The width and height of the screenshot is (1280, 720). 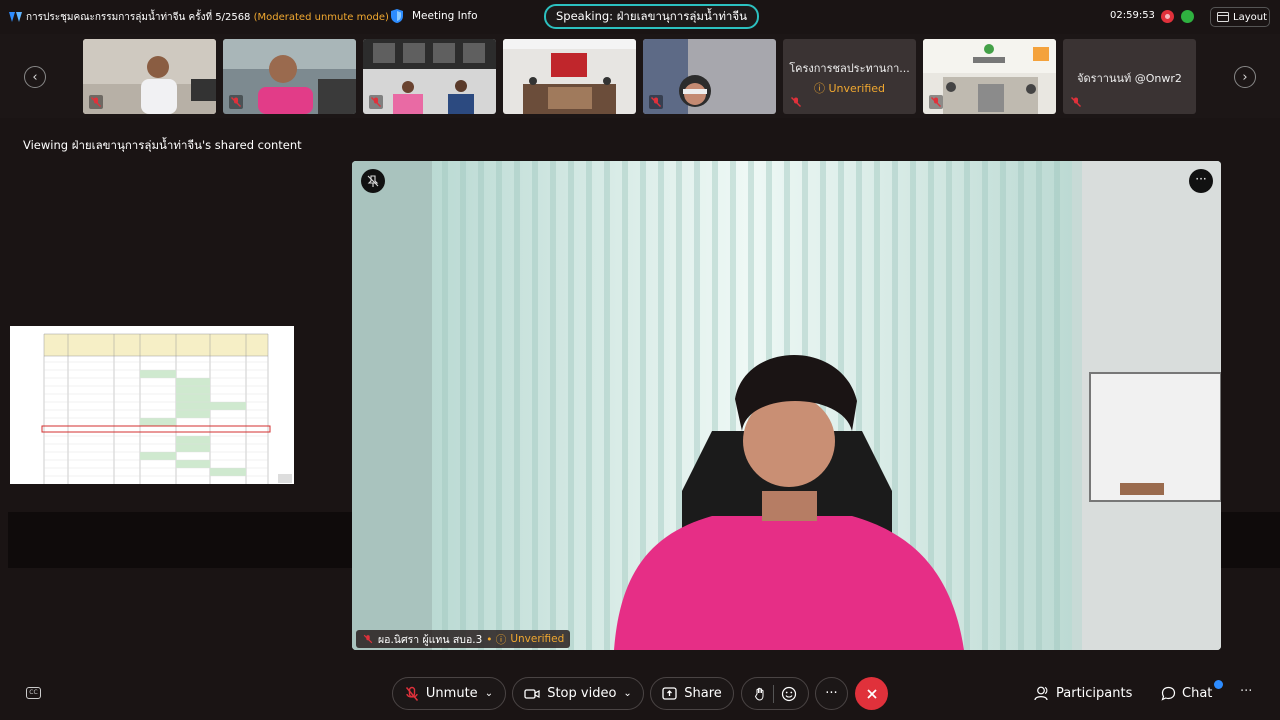 What do you see at coordinates (1223, 17) in the screenshot?
I see `layout-icon` at bounding box center [1223, 17].